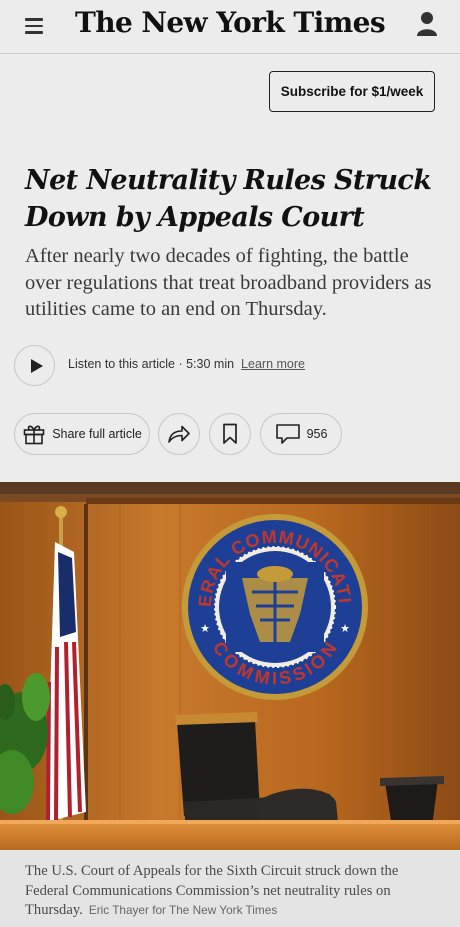 The height and width of the screenshot is (927, 460). I want to click on account-icon, so click(427, 24).